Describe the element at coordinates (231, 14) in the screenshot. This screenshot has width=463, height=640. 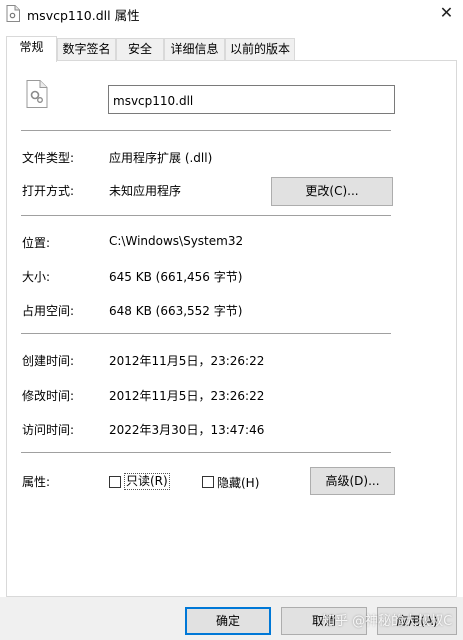
I see `title-bar: msvcp110.dll 属性 ✕` at that location.